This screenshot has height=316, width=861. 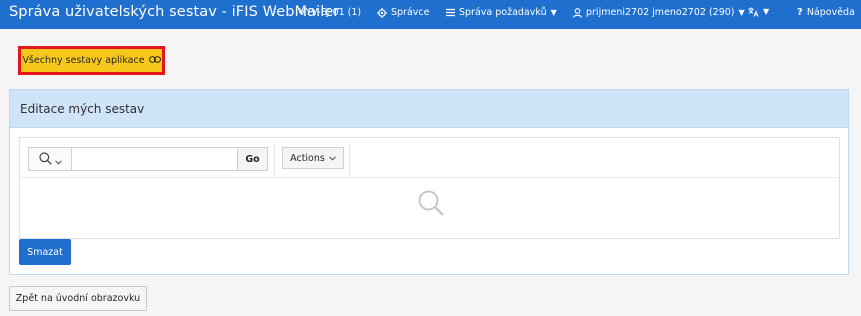 I want to click on nav-help: ? Nápověda, so click(x=826, y=12).